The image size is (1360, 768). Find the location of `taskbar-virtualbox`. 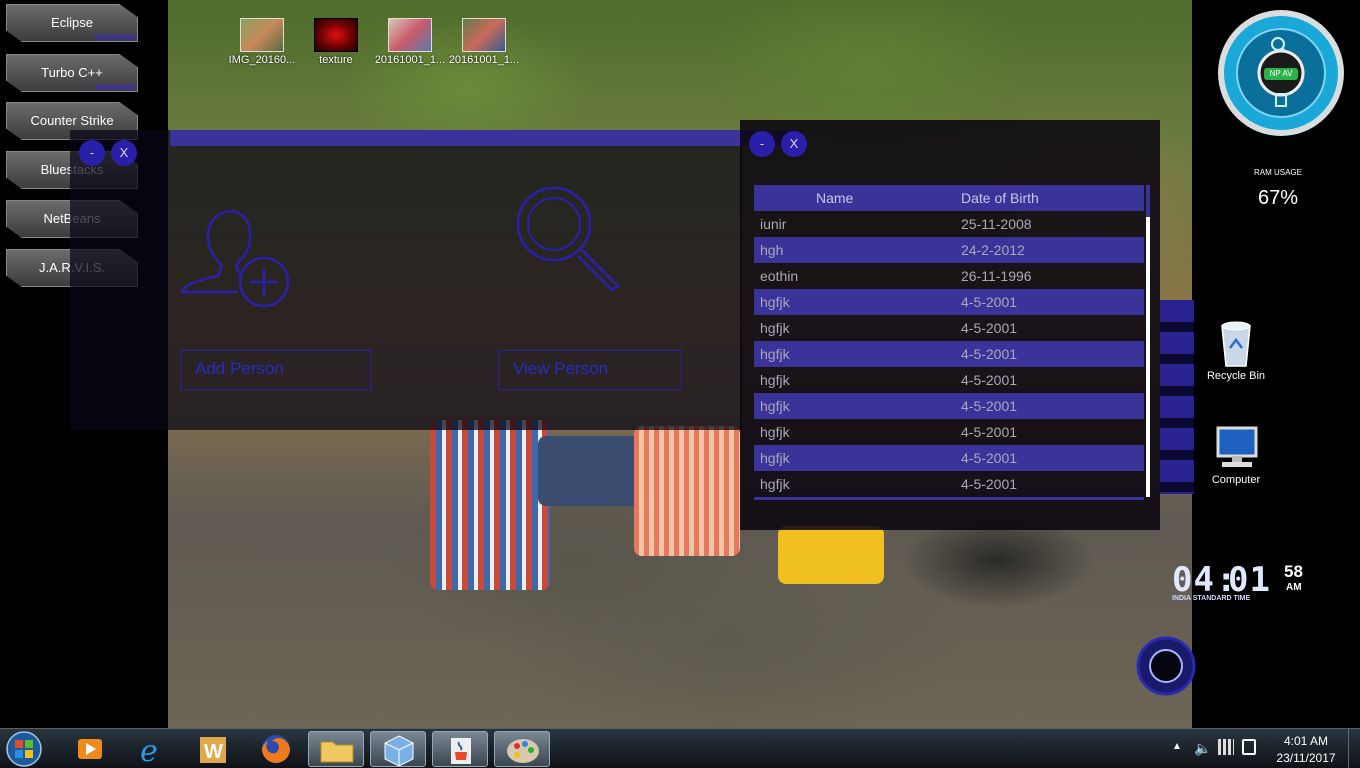

taskbar-virtualbox is located at coordinates (398, 749).